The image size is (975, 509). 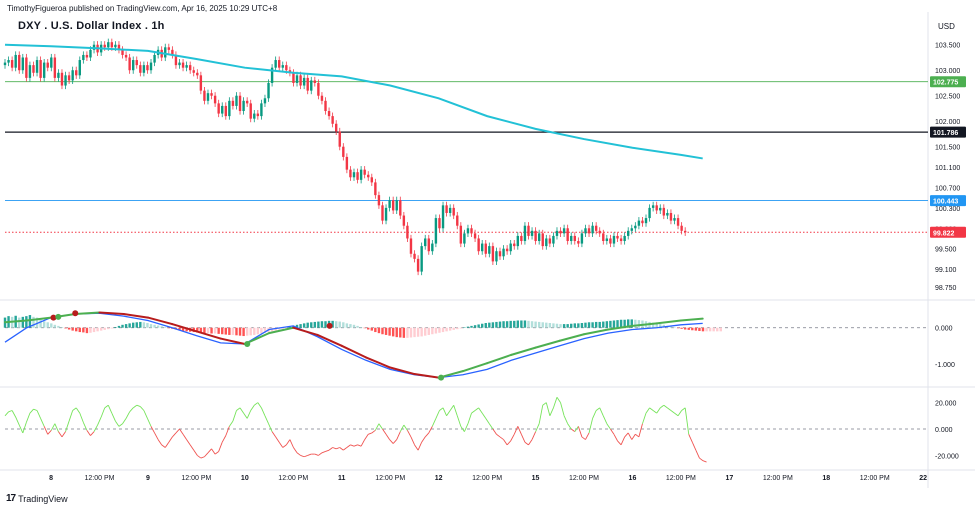 I want to click on macd-axis-tick: 0.000, so click(x=944, y=329).